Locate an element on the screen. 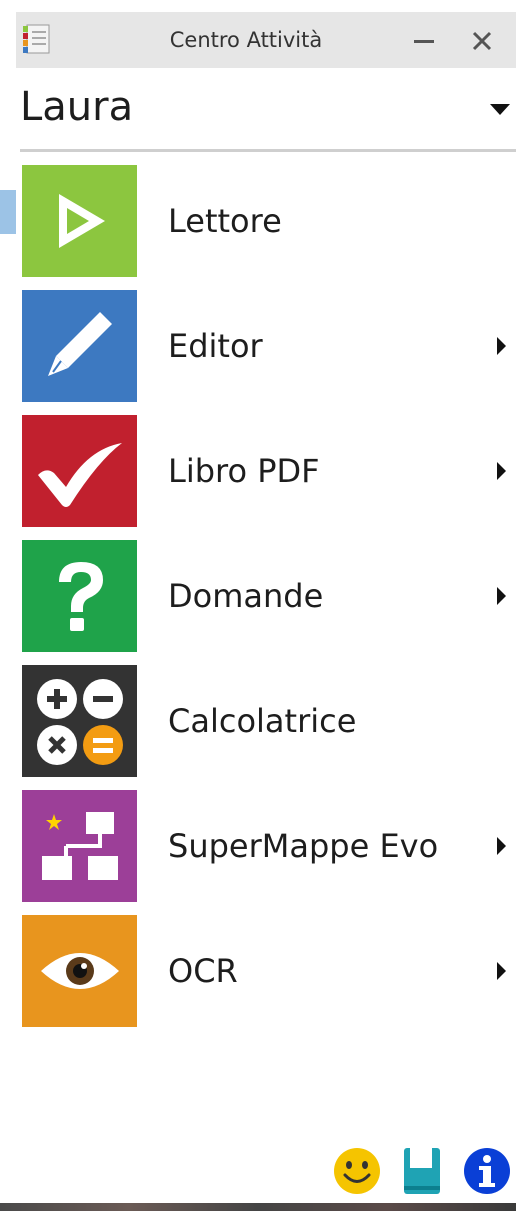  menu-item-libro-pdf: Libro PDF is located at coordinates (258, 471).